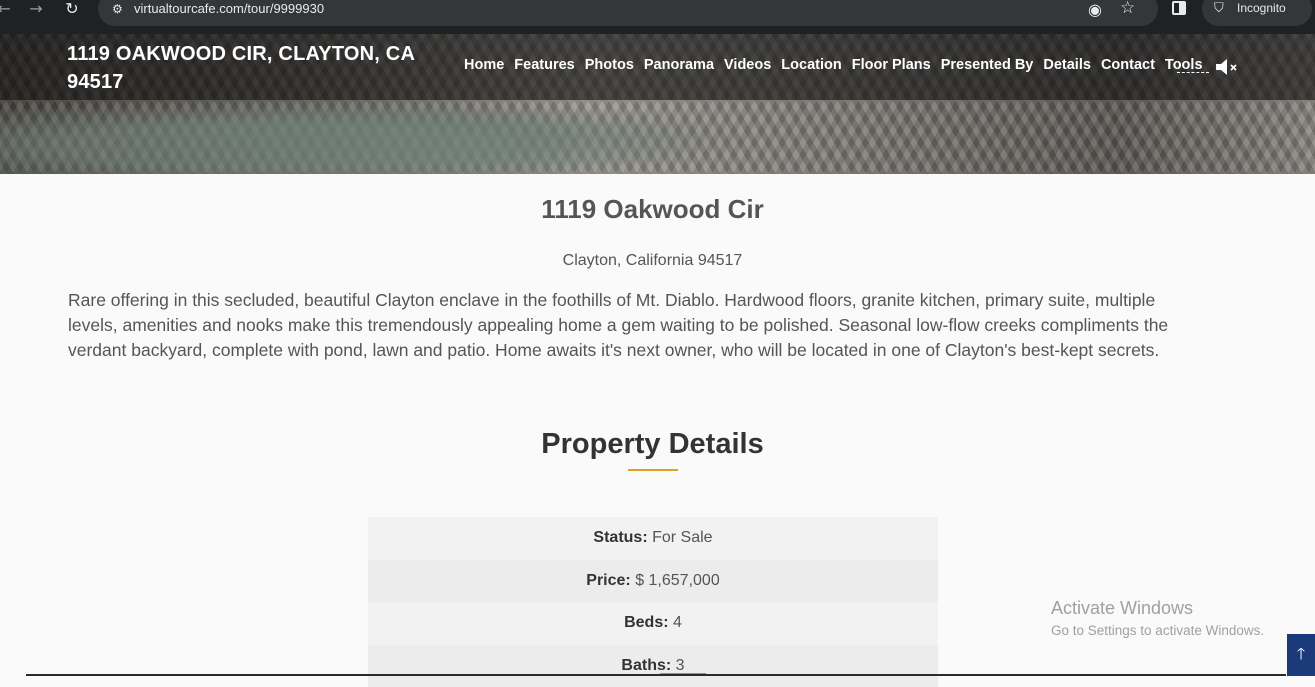 The height and width of the screenshot is (687, 1315). Describe the element at coordinates (1067, 65) in the screenshot. I see `nav-details: Details` at that location.